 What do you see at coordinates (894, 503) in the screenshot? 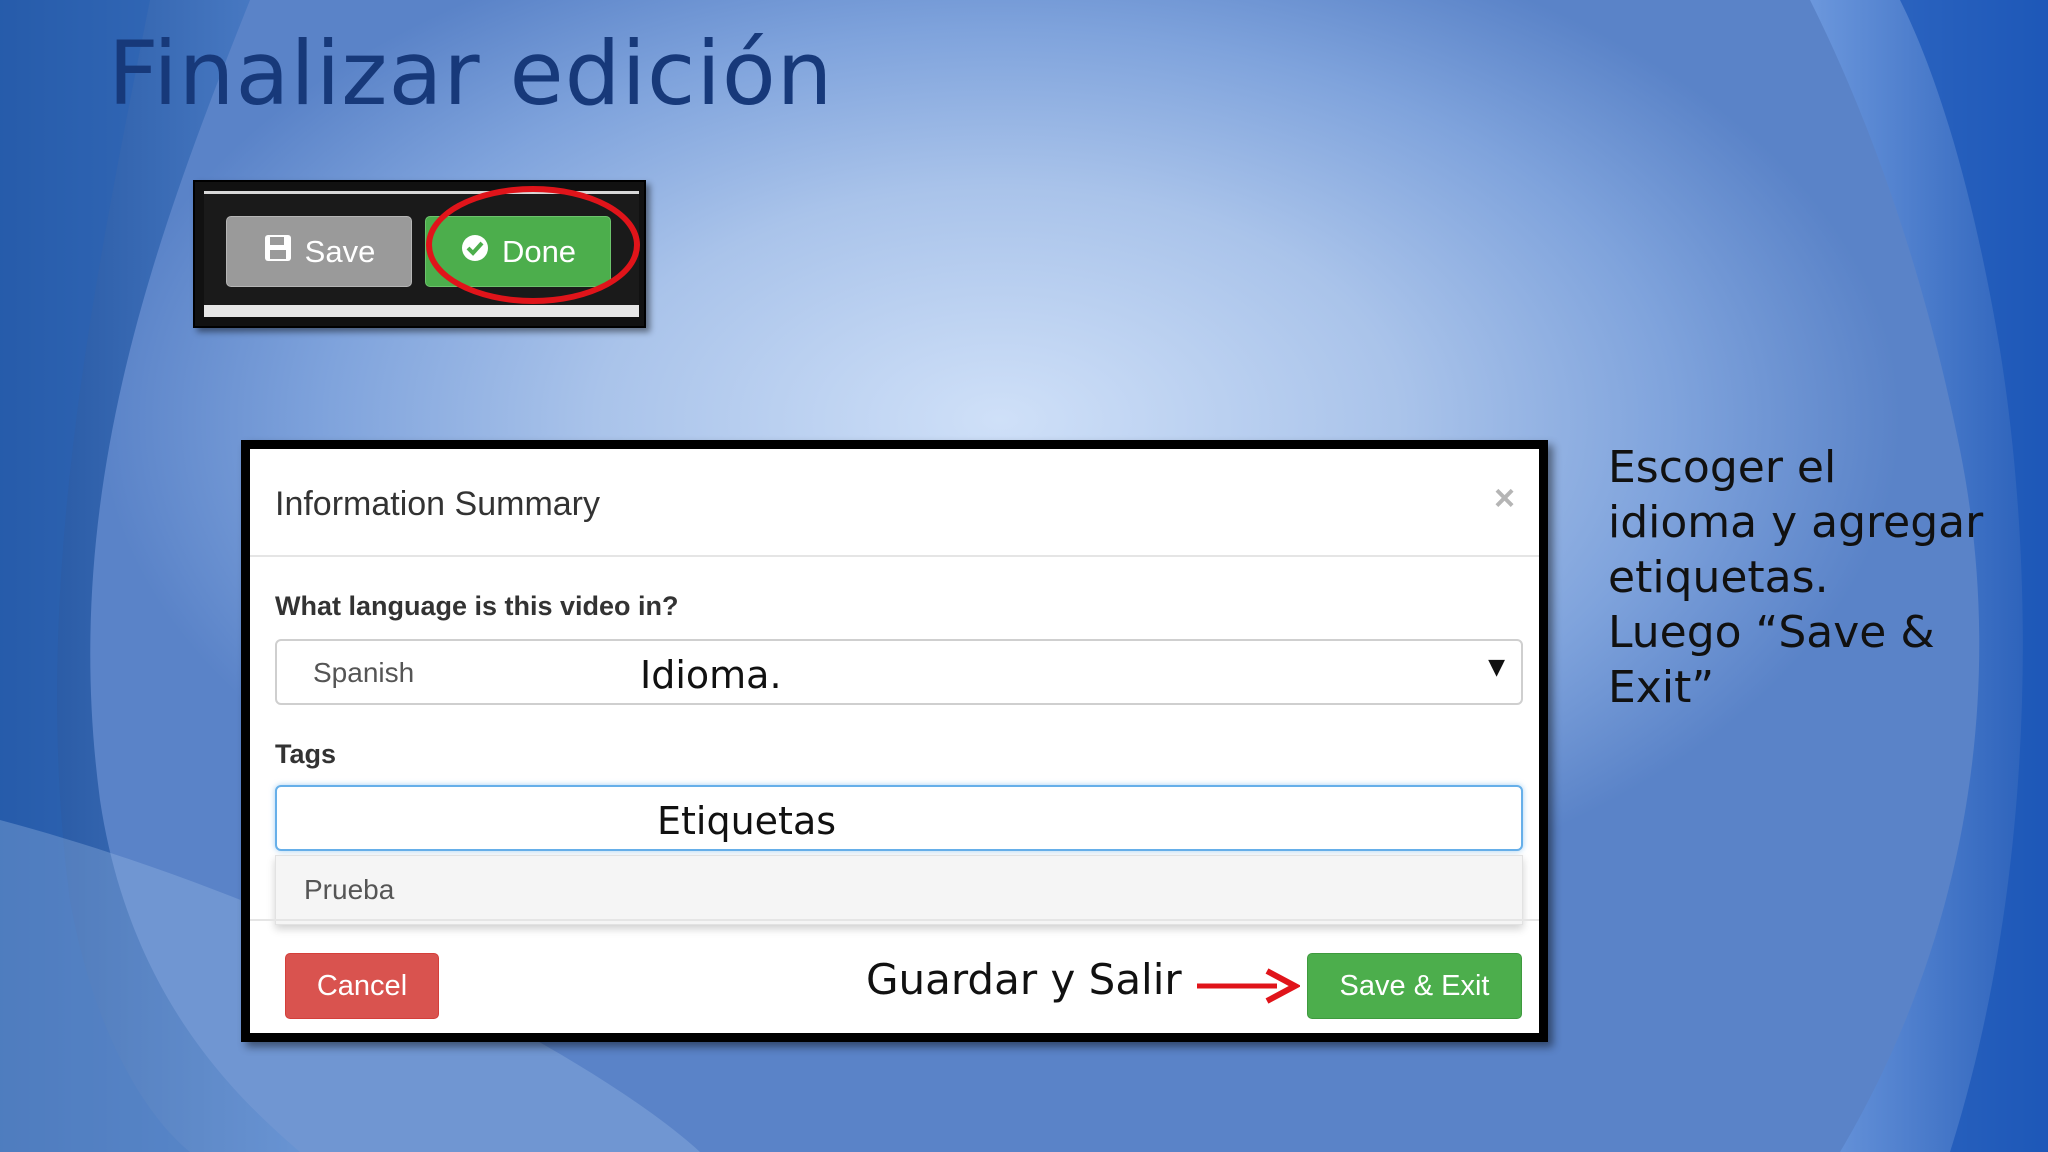
I see `modal-header: Information Summary ×` at bounding box center [894, 503].